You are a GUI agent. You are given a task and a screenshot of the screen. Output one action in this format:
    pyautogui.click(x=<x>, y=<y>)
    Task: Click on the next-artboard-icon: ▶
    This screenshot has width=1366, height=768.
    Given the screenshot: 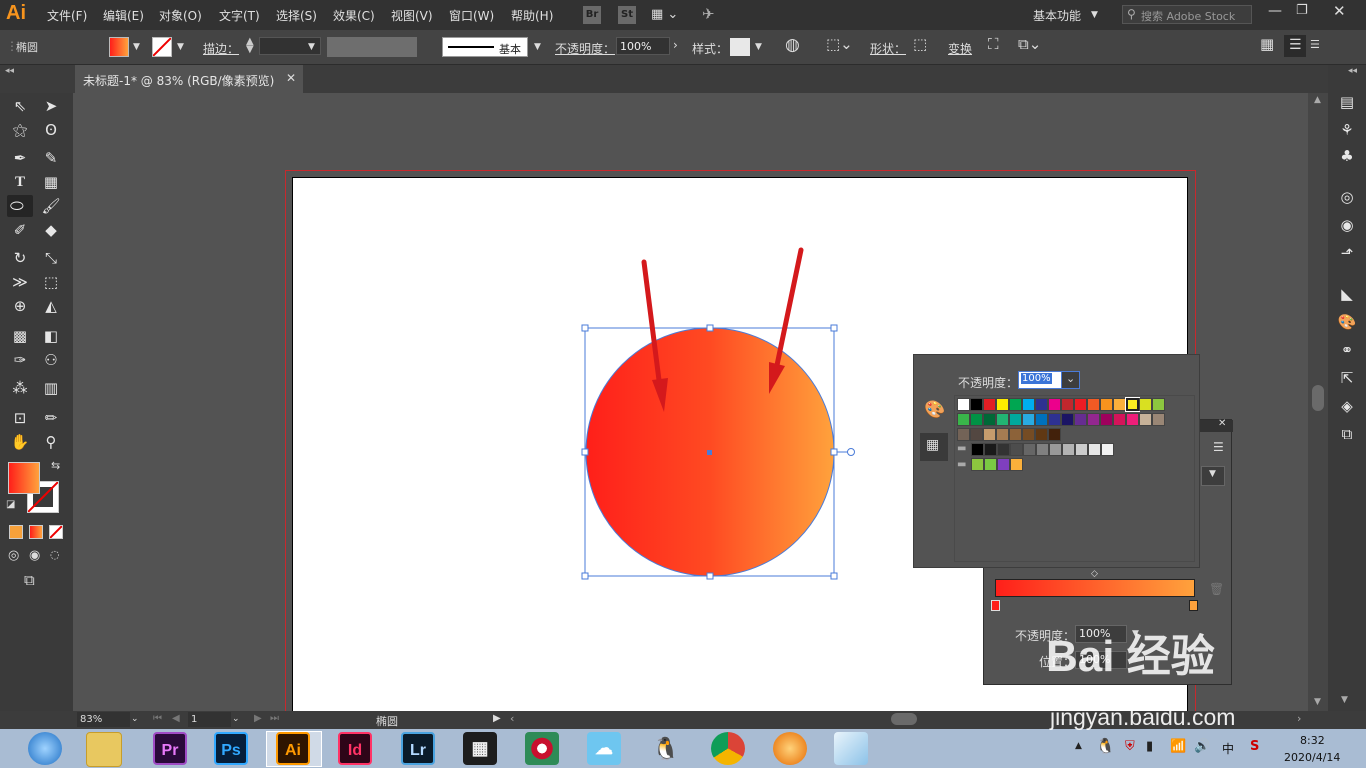 What is the action you would take?
    pyautogui.click(x=258, y=718)
    